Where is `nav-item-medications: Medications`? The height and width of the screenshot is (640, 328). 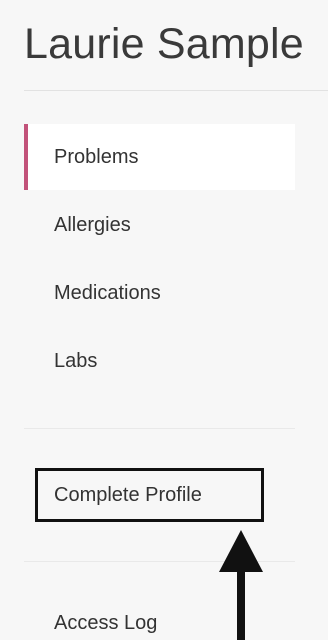 nav-item-medications: Medications is located at coordinates (159, 293).